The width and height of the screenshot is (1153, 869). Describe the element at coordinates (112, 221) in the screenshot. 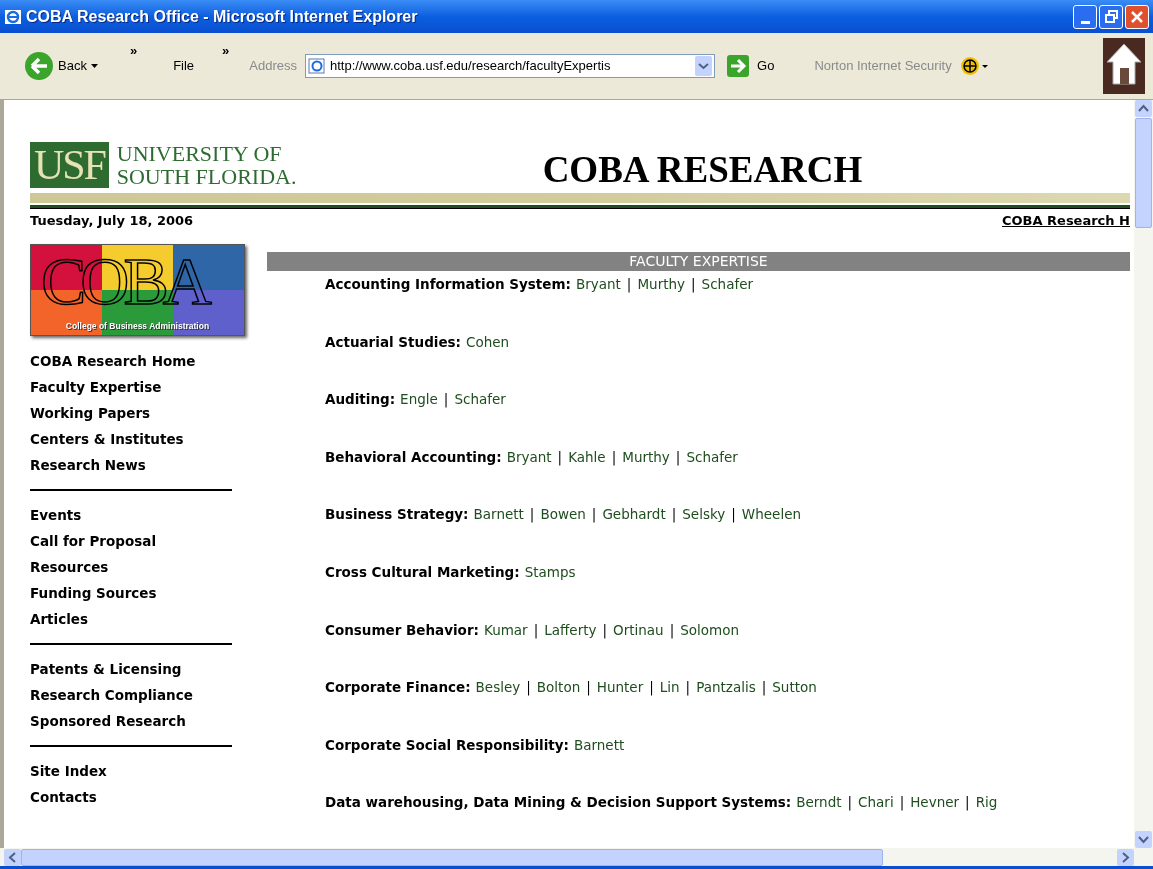

I see `date-text: Tuesday, July 18, 2006` at that location.